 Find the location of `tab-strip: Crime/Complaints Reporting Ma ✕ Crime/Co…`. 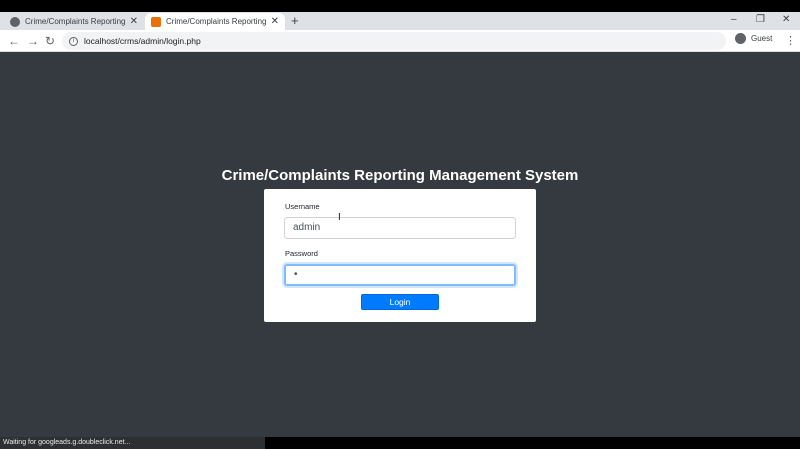

tab-strip: Crime/Complaints Reporting Ma ✕ Crime/Co… is located at coordinates (400, 21).